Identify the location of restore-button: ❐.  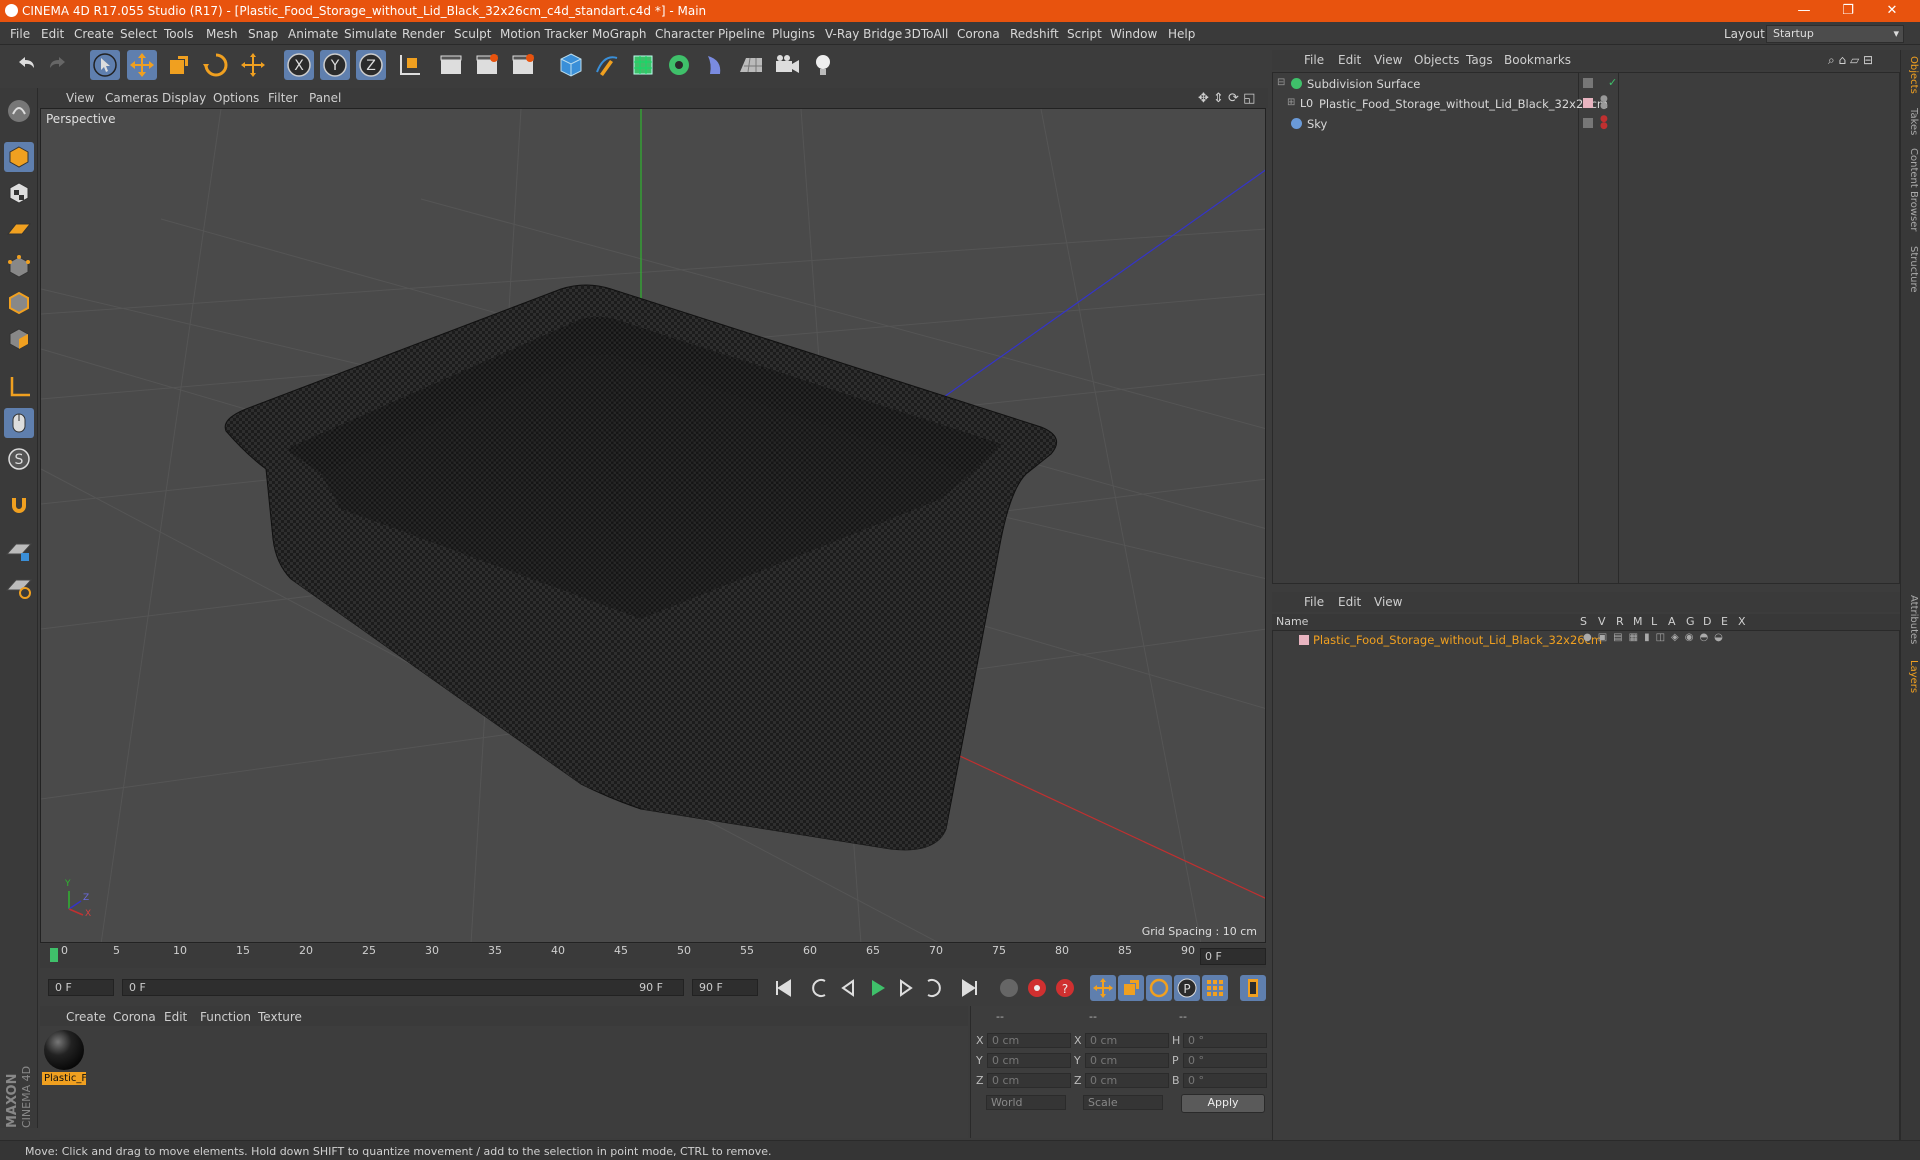
(1848, 11).